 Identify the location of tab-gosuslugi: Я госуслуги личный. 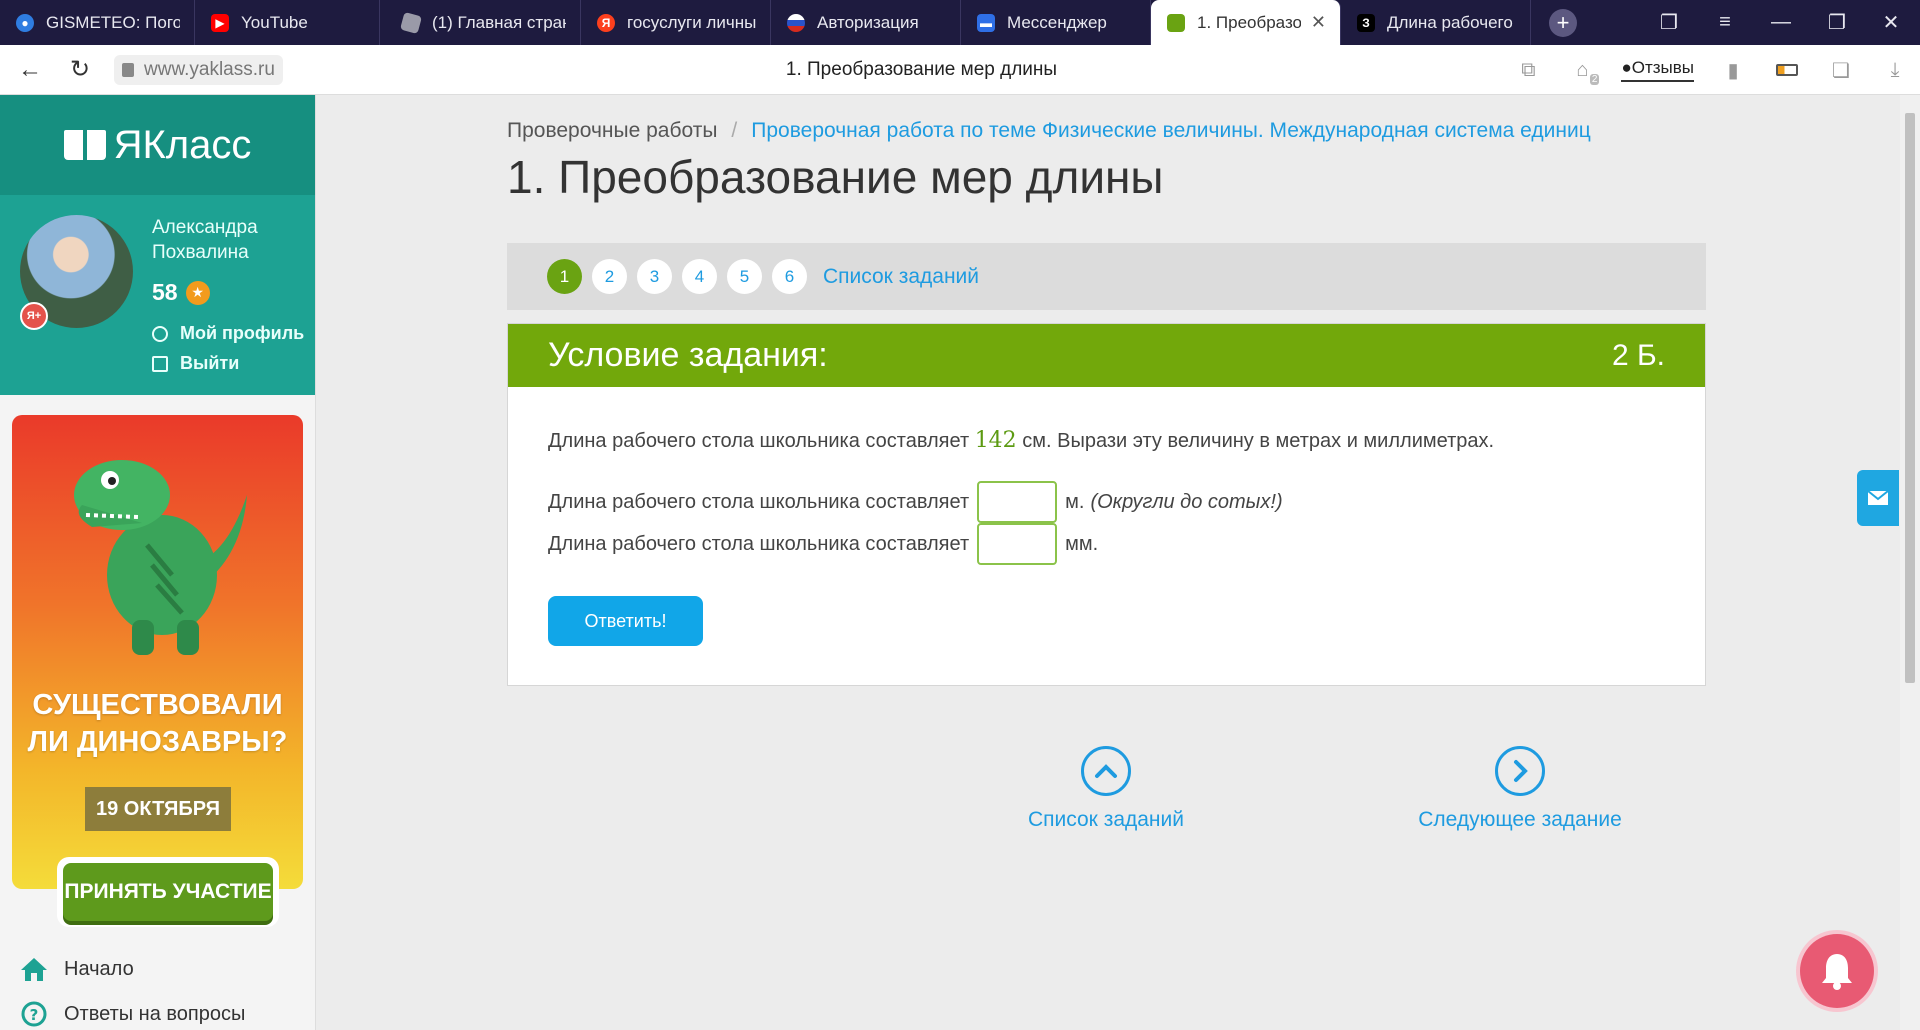
(676, 22).